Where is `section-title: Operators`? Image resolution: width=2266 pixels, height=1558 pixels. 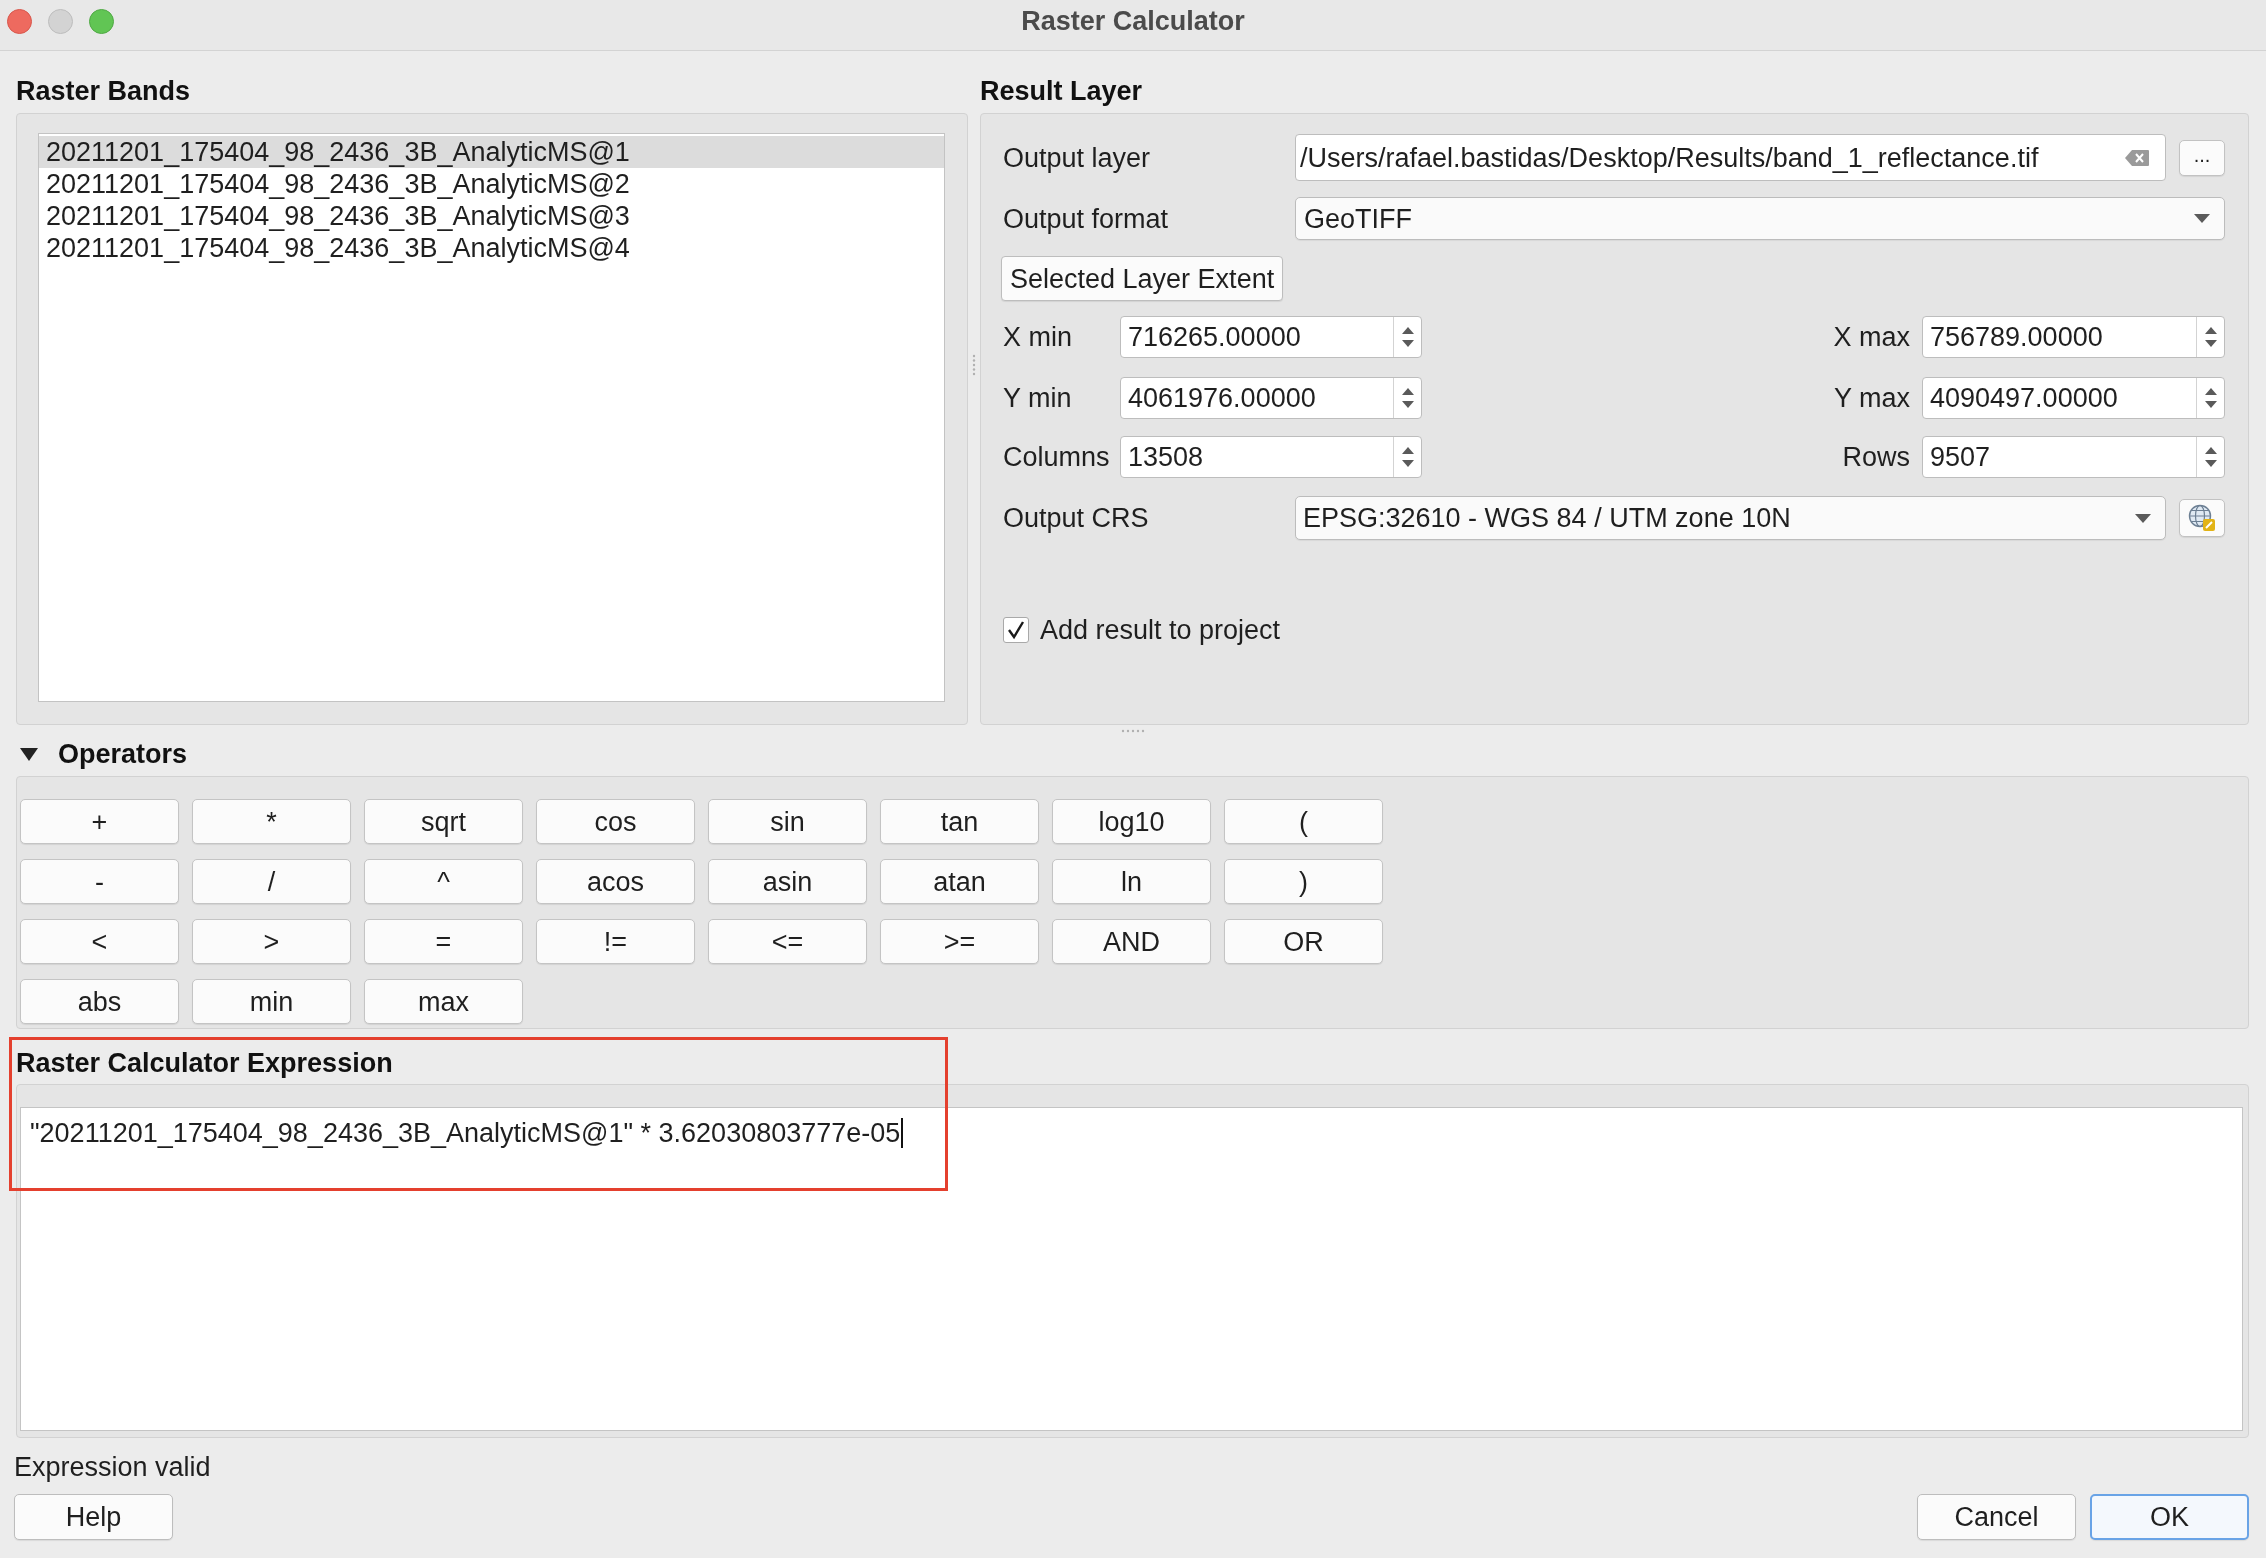
section-title: Operators is located at coordinates (123, 754).